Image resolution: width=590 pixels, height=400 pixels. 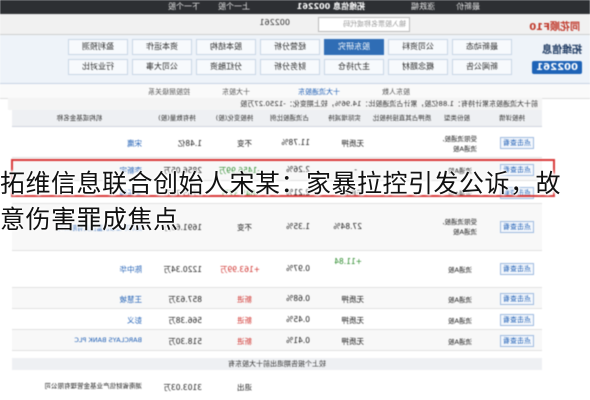 What do you see at coordinates (274, 22) in the screenshot?
I see `toolbar-stock-code: 002261` at bounding box center [274, 22].